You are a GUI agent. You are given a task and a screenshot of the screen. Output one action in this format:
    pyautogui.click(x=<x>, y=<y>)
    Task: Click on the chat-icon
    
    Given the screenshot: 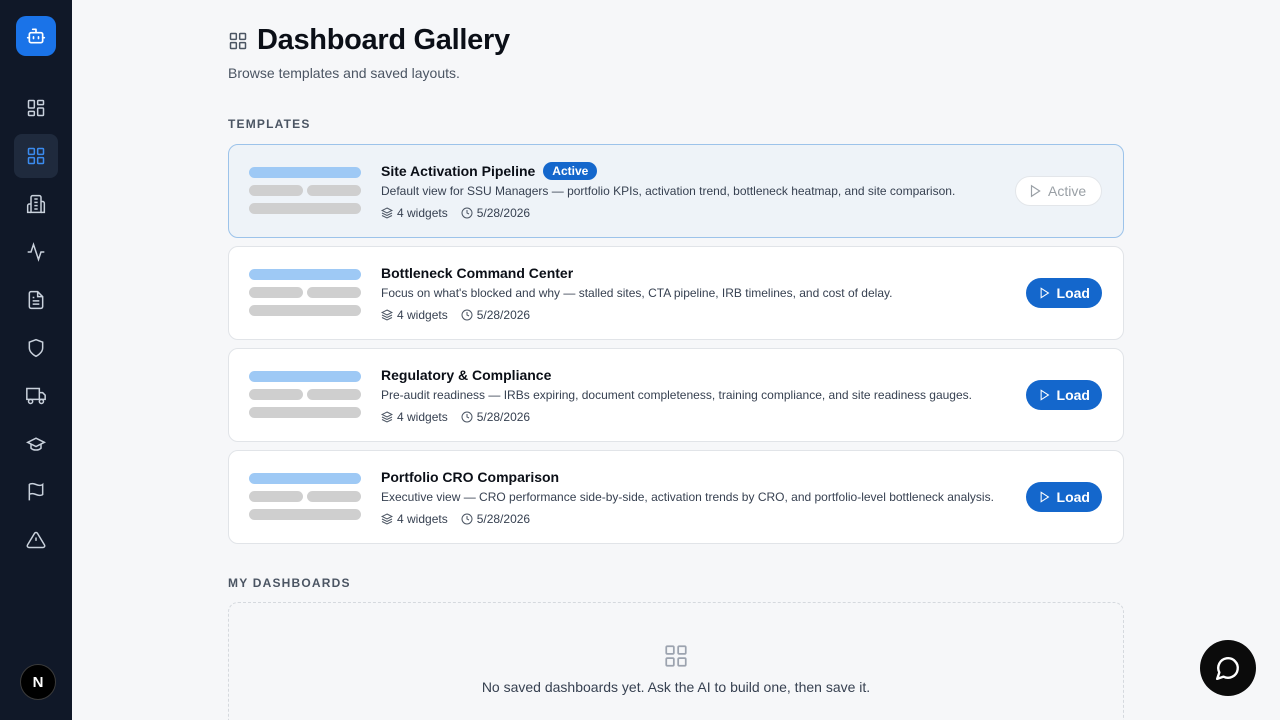 What is the action you would take?
    pyautogui.click(x=1227, y=669)
    